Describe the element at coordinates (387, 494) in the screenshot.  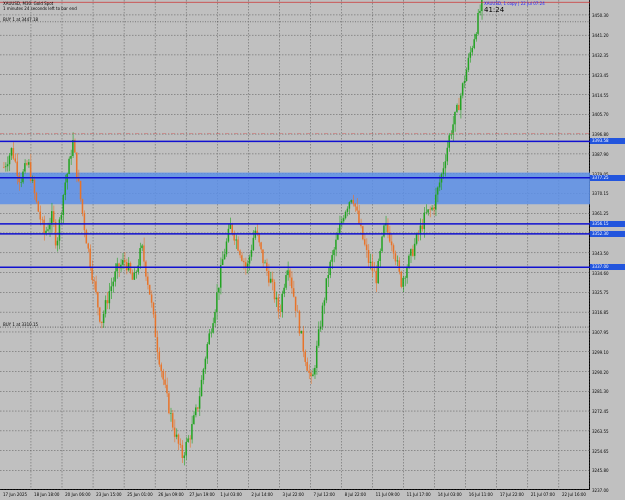
I see `time-tick-label: 11 Jul 09:00` at that location.